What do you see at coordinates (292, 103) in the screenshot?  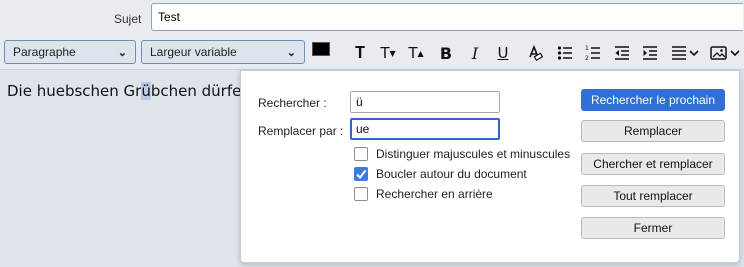 I see `find-label: Rechercher :` at bounding box center [292, 103].